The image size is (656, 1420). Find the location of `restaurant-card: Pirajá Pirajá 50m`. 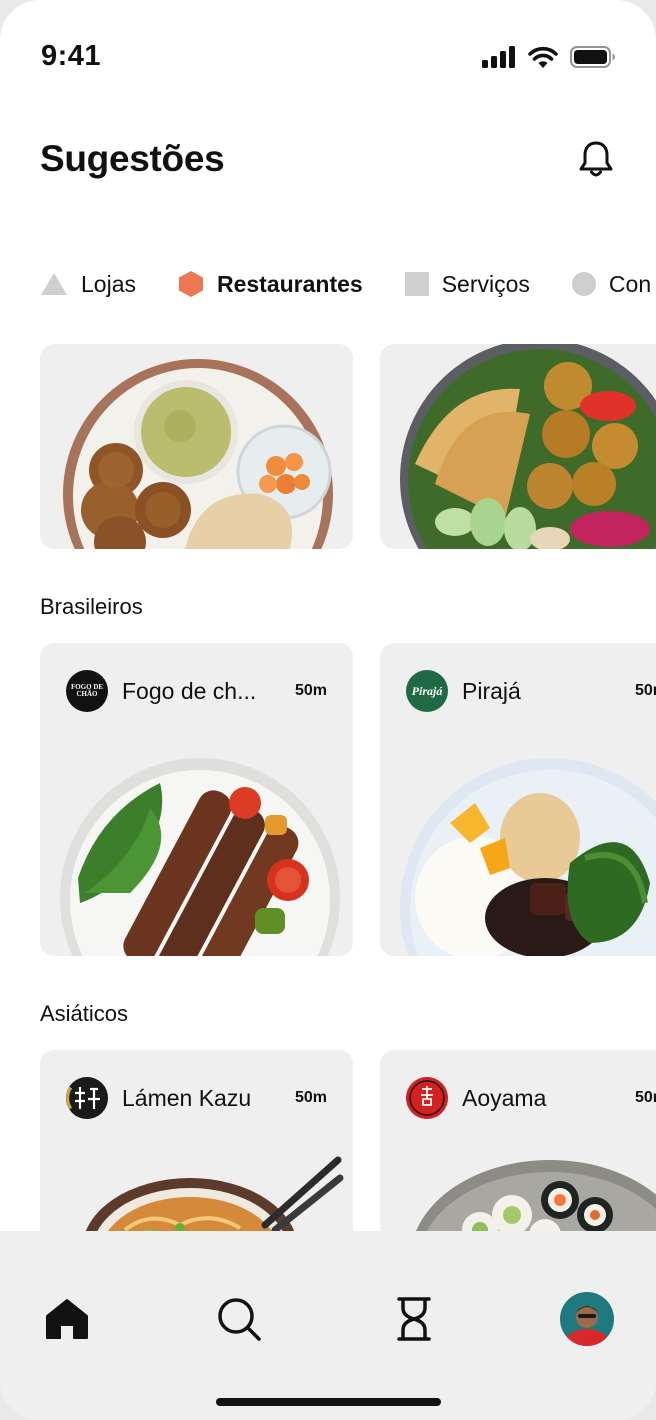

restaurant-card: Pirajá Pirajá 50m is located at coordinates (518, 799).